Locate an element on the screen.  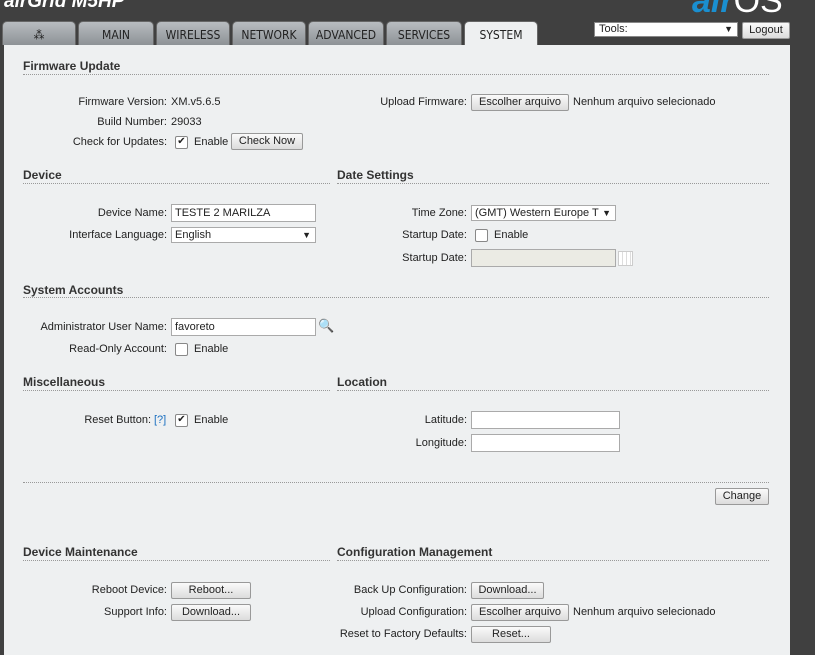
tab-wireless: WIRELESS is located at coordinates (193, 33).